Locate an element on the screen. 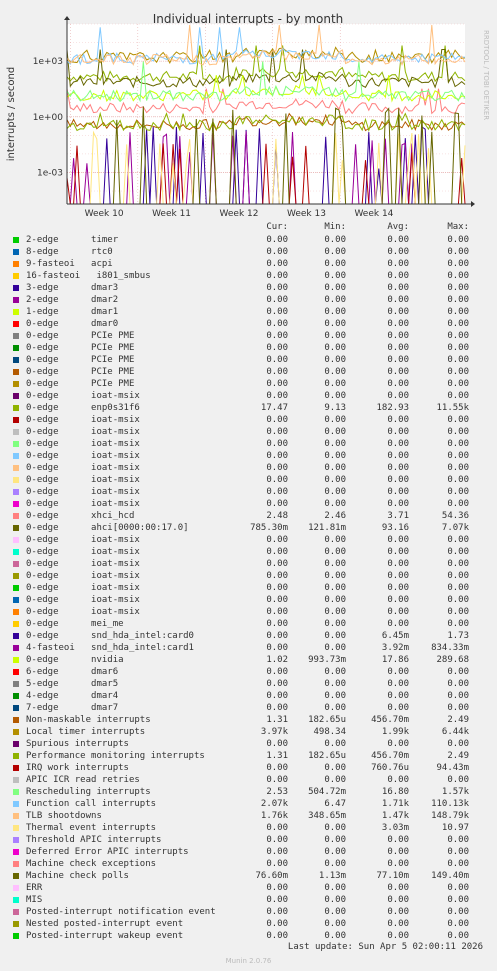 Image resolution: width=497 pixels, height=971 pixels. legend-label: 0-edge snd_hda_intel:card0 is located at coordinates (110, 636).